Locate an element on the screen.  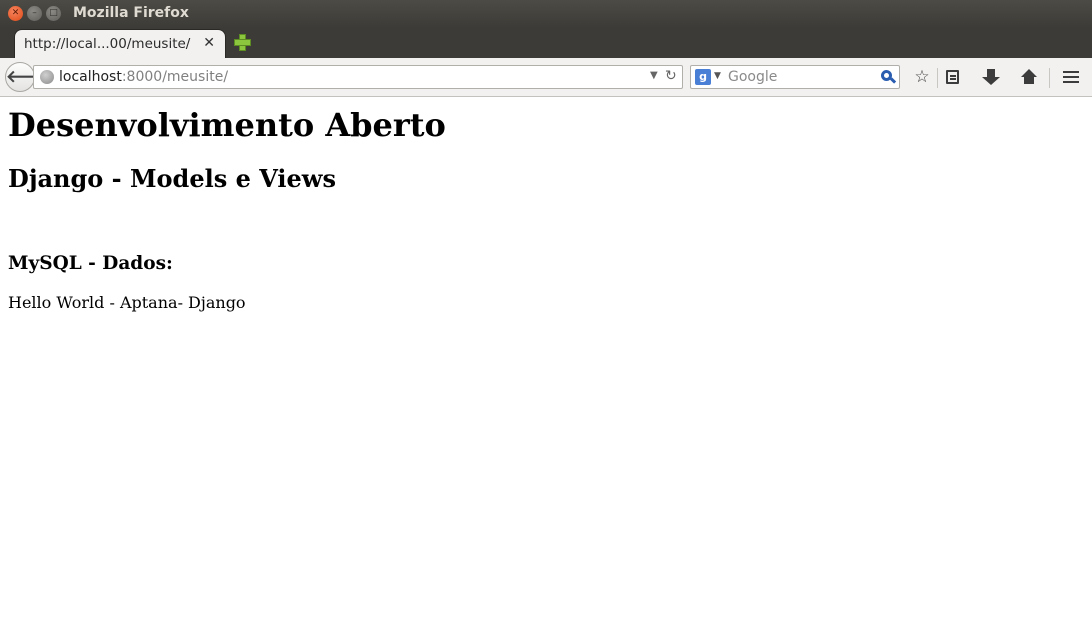
tab-close-icon: ✕ is located at coordinates (209, 43).